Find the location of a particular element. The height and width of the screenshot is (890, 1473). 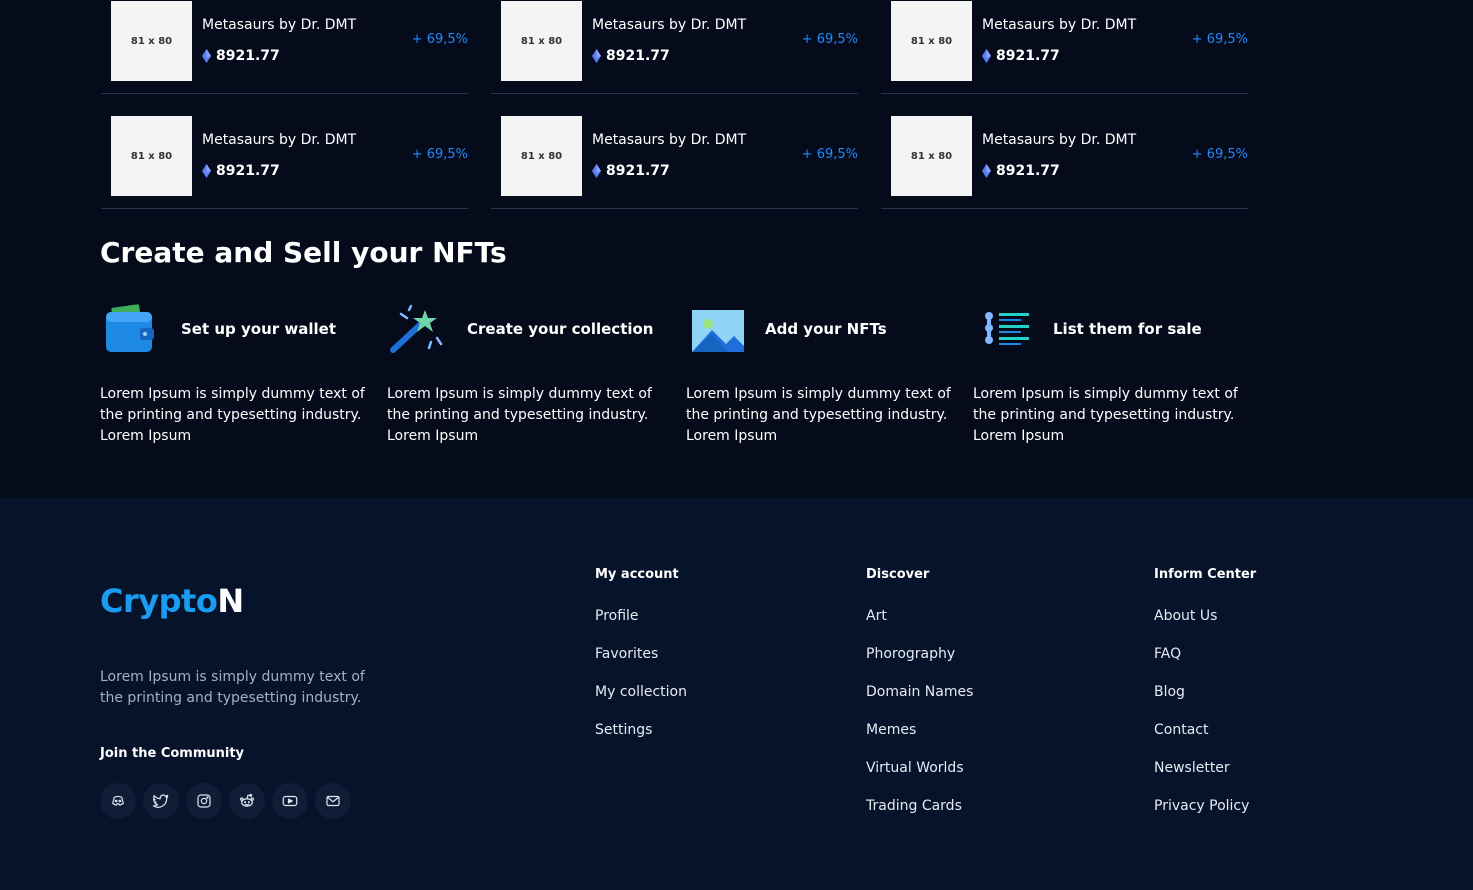

instagram-button is located at coordinates (204, 801).